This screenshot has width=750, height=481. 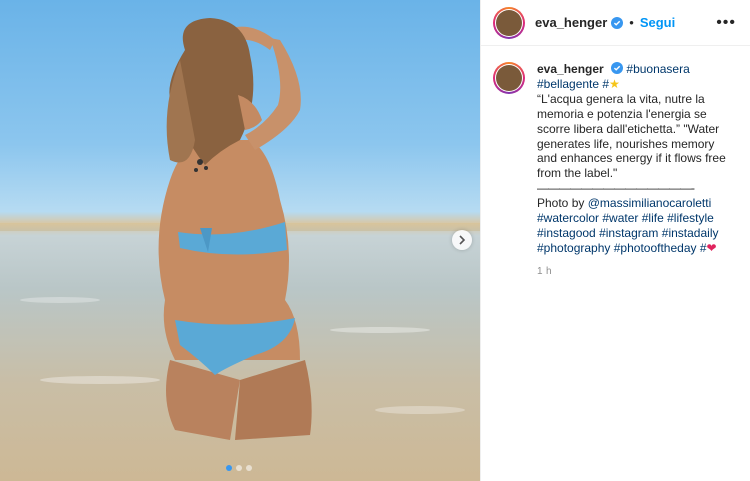 What do you see at coordinates (571, 22) in the screenshot?
I see `header-username: eva_henger` at bounding box center [571, 22].